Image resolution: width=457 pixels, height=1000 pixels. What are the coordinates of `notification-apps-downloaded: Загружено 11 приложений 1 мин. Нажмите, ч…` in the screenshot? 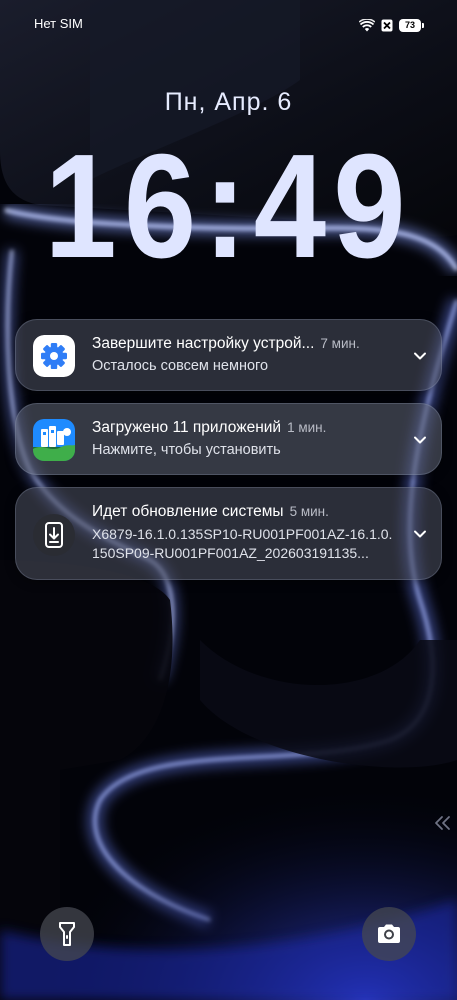 It's located at (228, 439).